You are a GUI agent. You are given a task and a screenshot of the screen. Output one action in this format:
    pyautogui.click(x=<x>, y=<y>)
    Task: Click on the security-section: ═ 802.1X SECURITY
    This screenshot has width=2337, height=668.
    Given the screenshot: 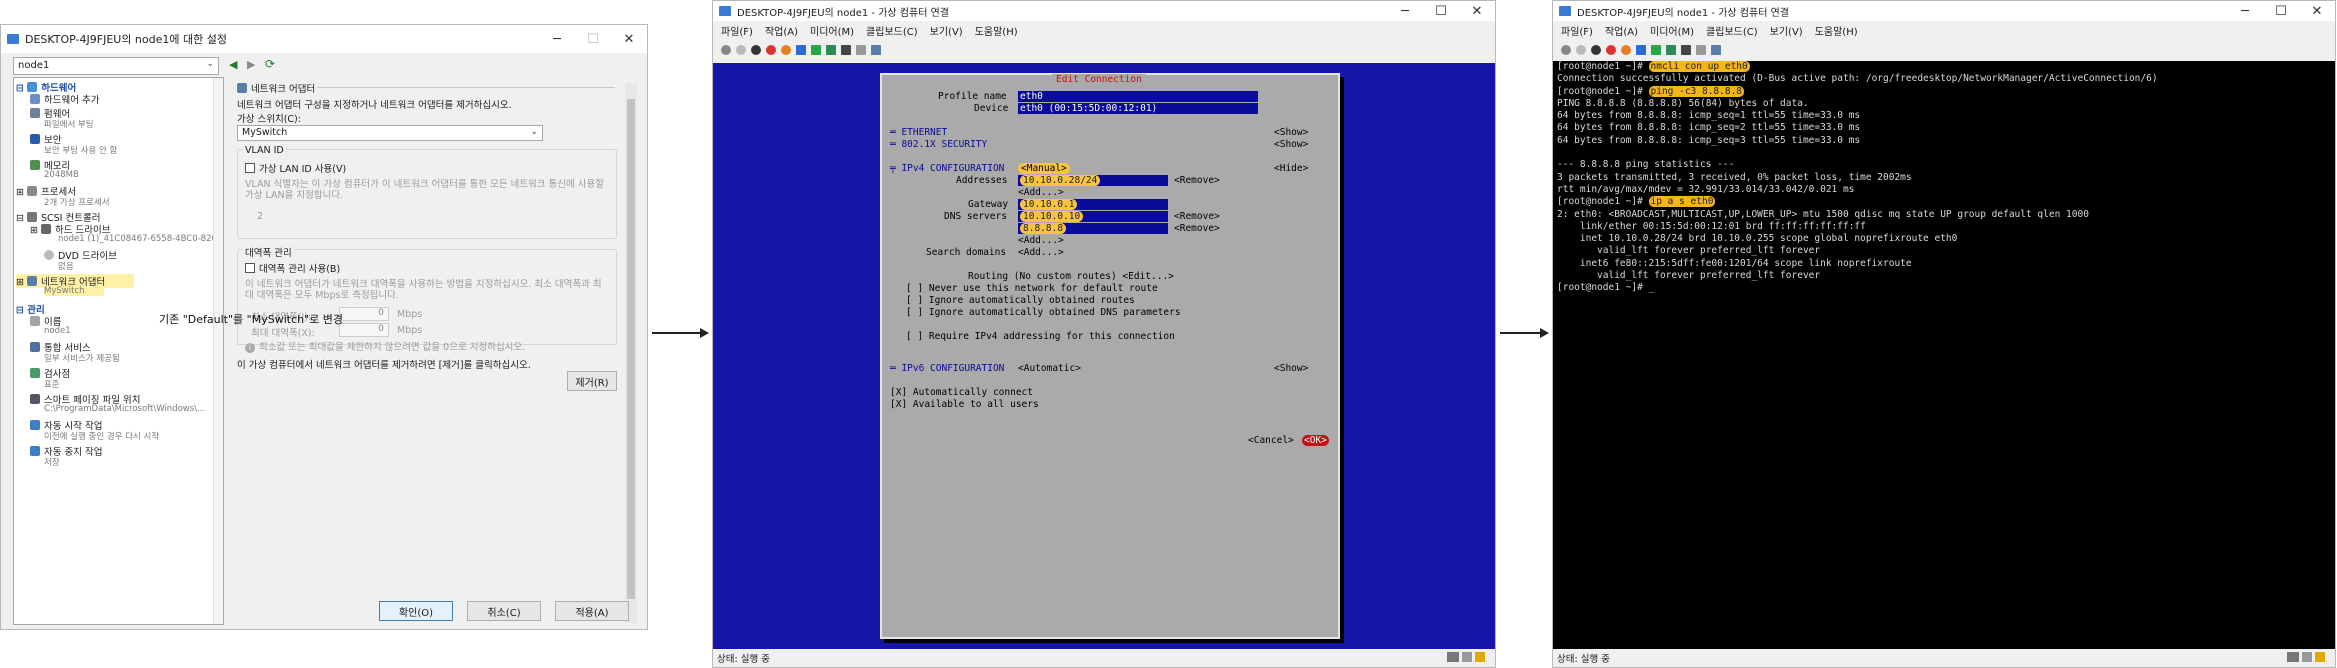 What is the action you would take?
    pyautogui.click(x=938, y=144)
    